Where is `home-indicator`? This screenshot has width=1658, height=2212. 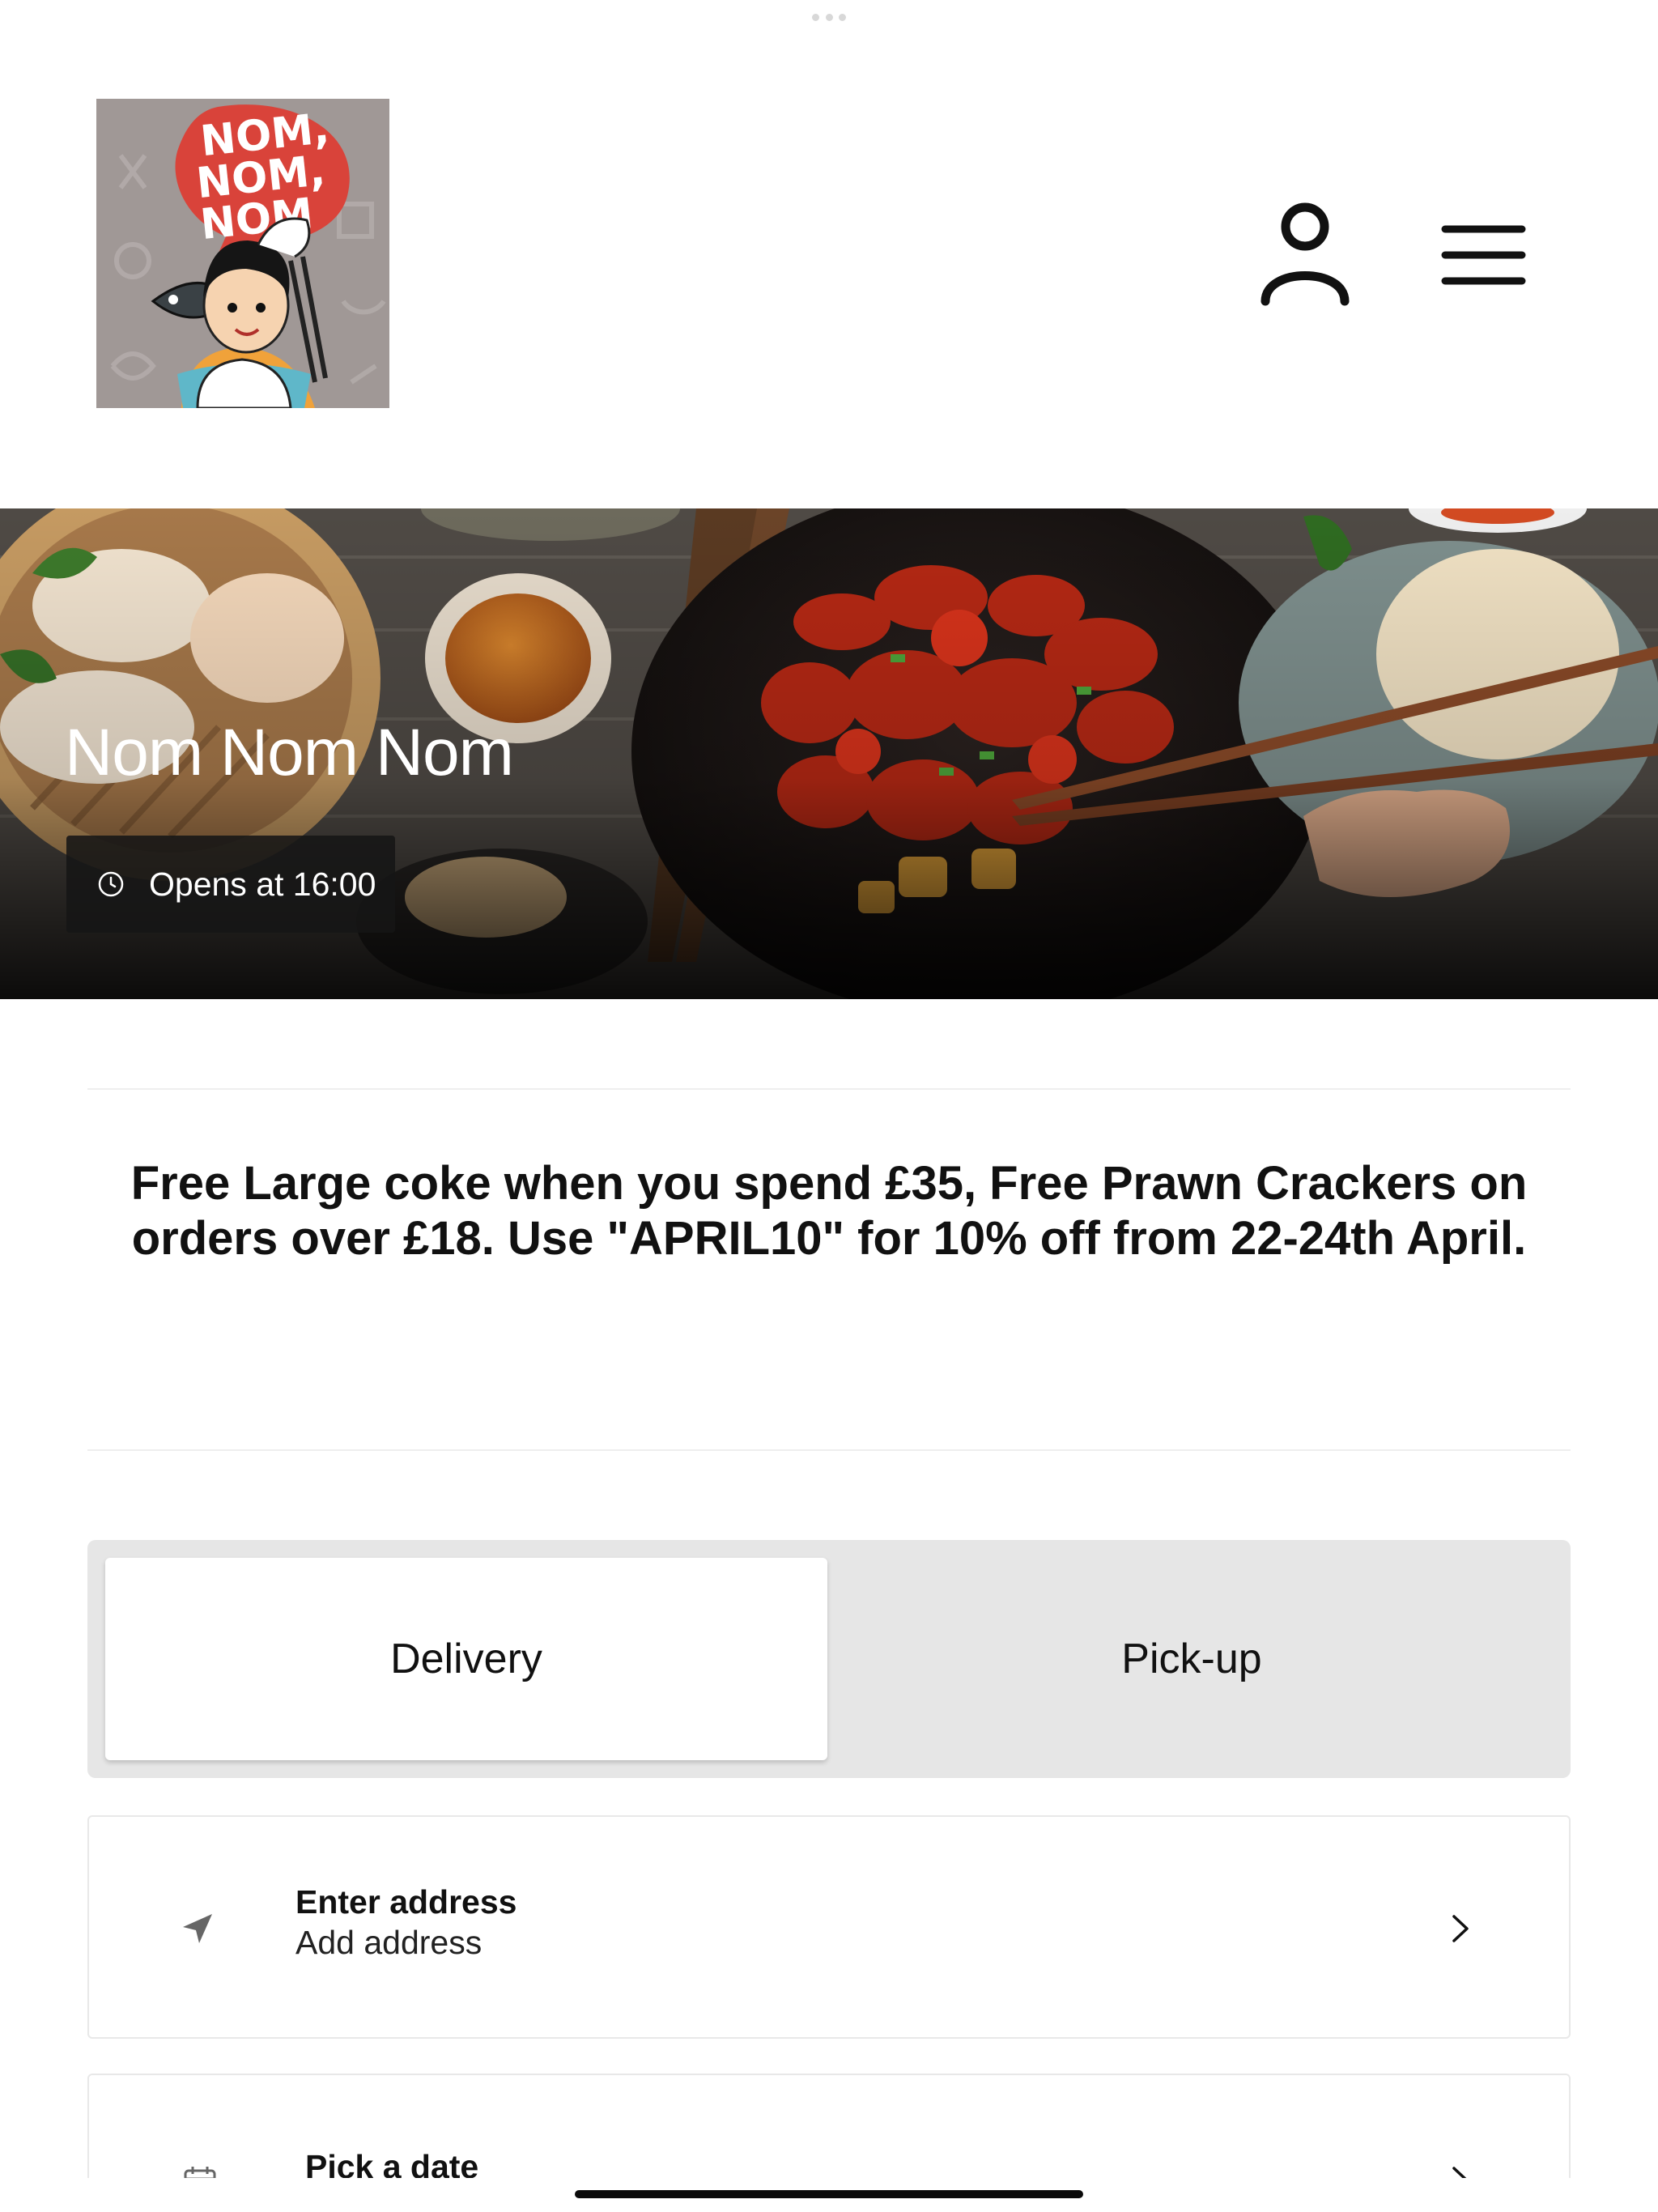 home-indicator is located at coordinates (829, 2194).